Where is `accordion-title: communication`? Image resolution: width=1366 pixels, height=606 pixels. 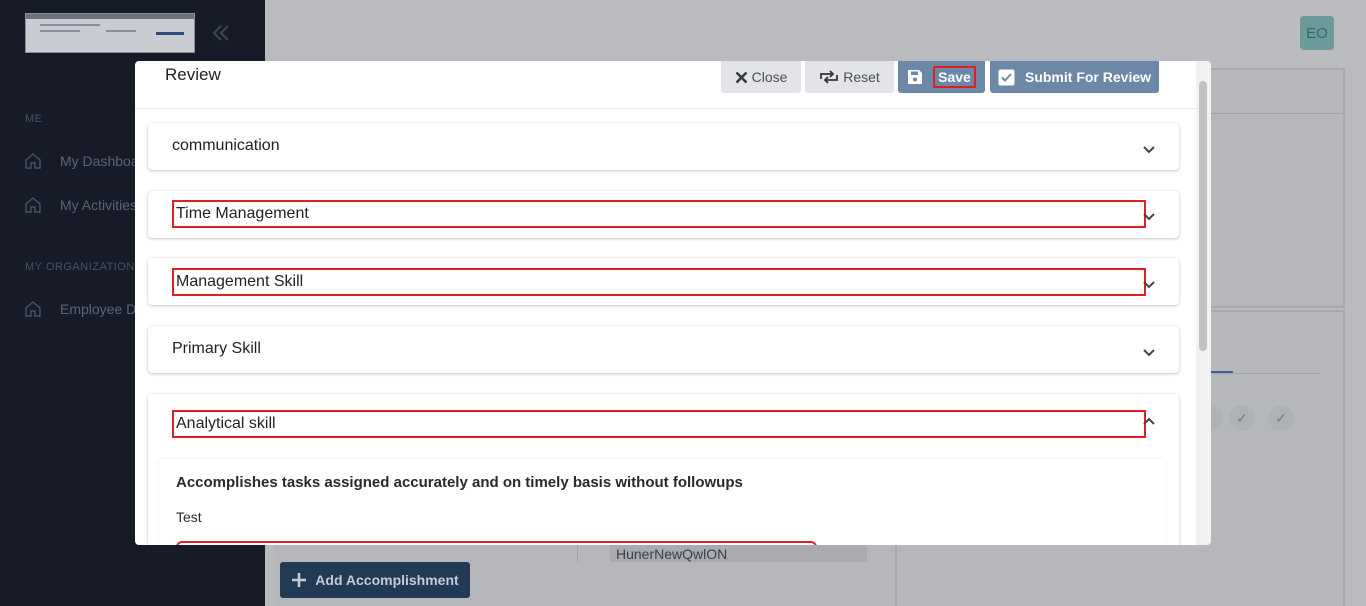
accordion-title: communication is located at coordinates (226, 145).